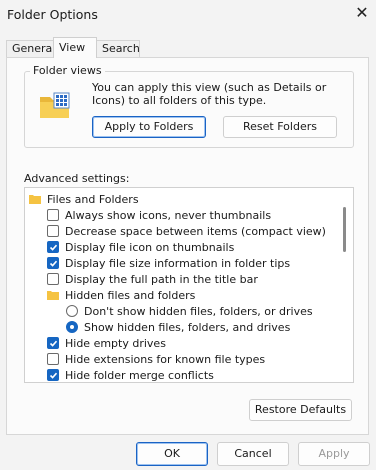  What do you see at coordinates (52, 14) in the screenshot?
I see `window-title: Folder Options` at bounding box center [52, 14].